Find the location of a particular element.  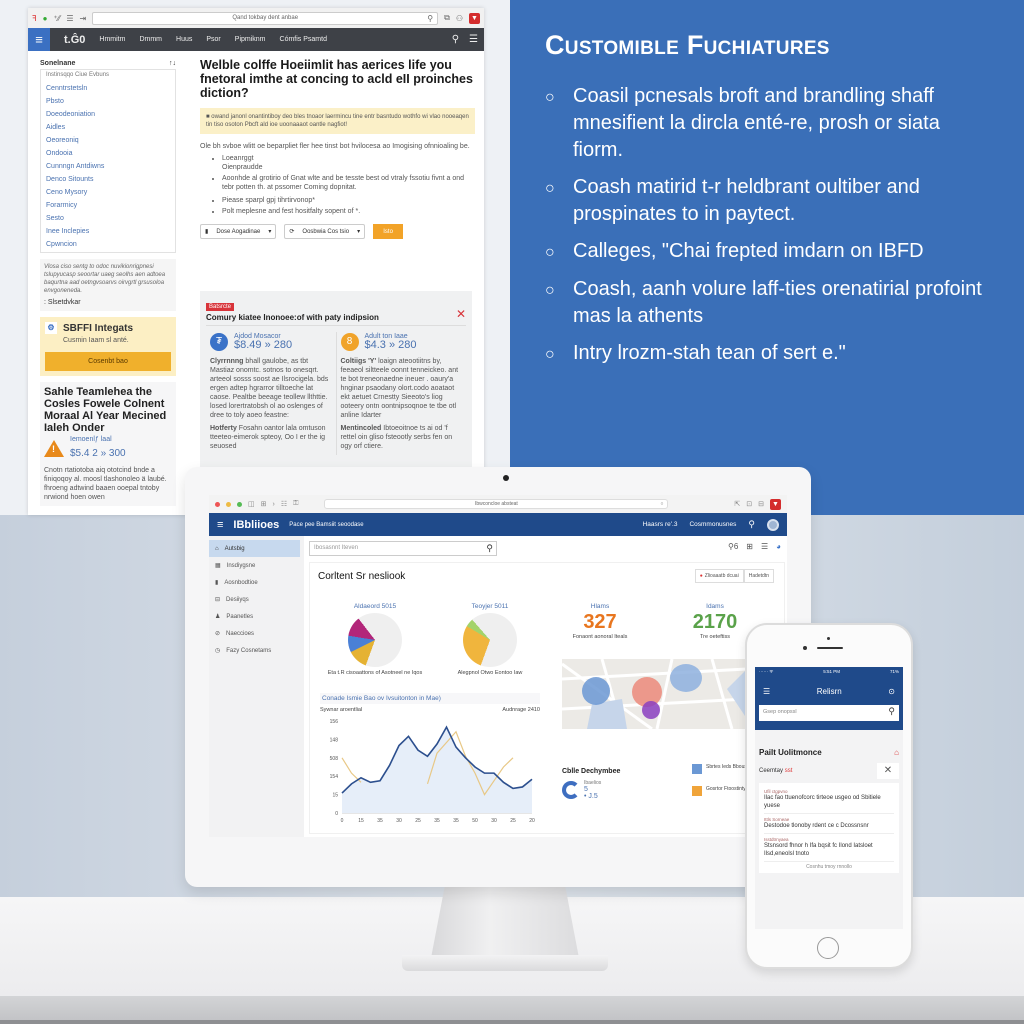

sidebar-item: Sesto is located at coordinates (108, 219).